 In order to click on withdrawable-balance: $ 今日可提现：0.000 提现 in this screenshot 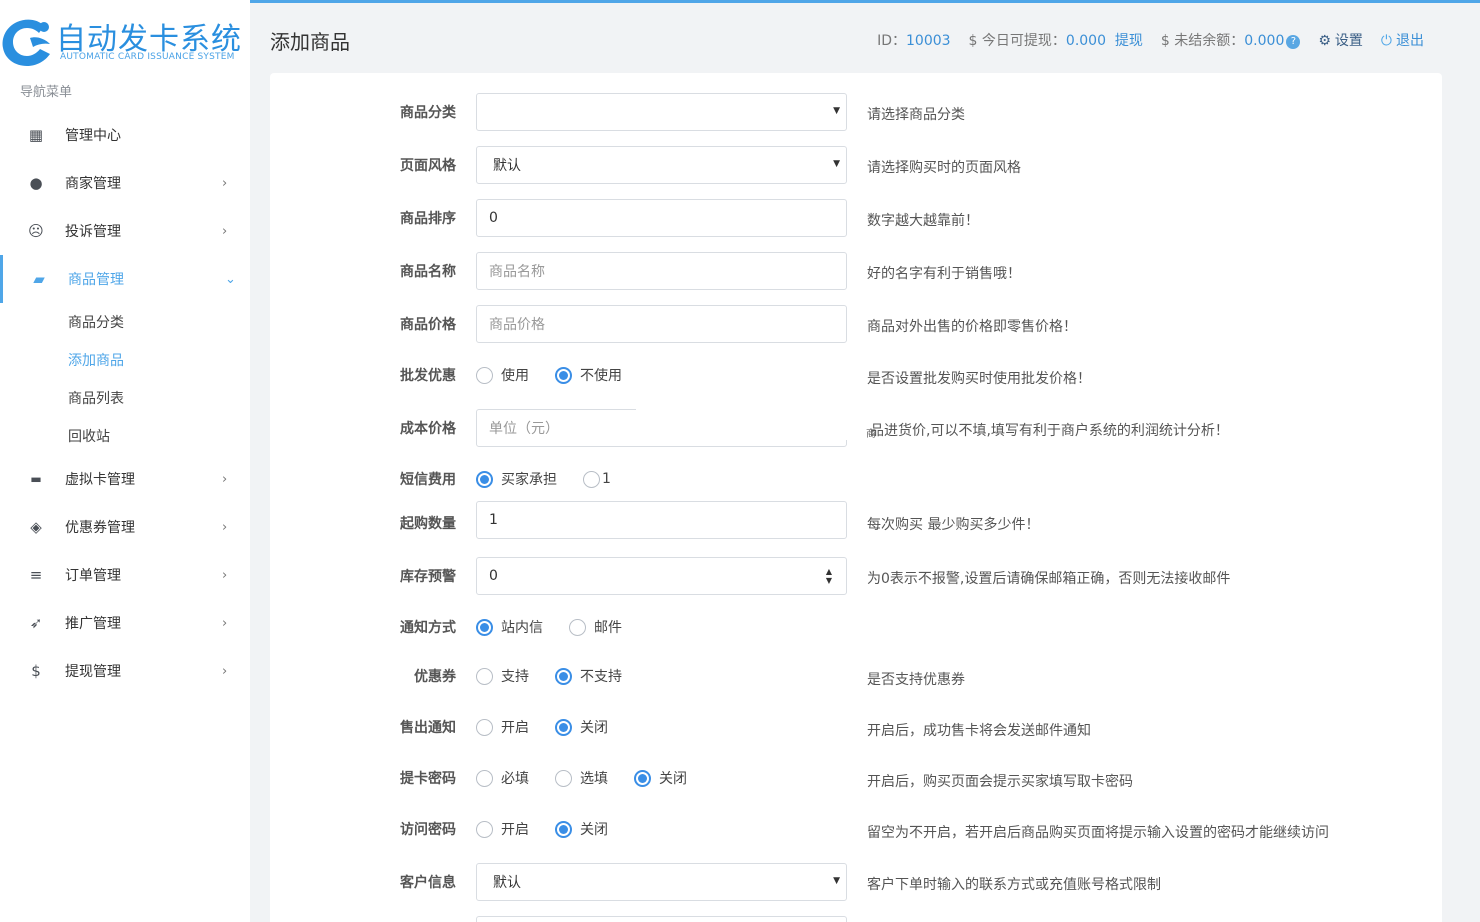, I will do `click(1056, 40)`.